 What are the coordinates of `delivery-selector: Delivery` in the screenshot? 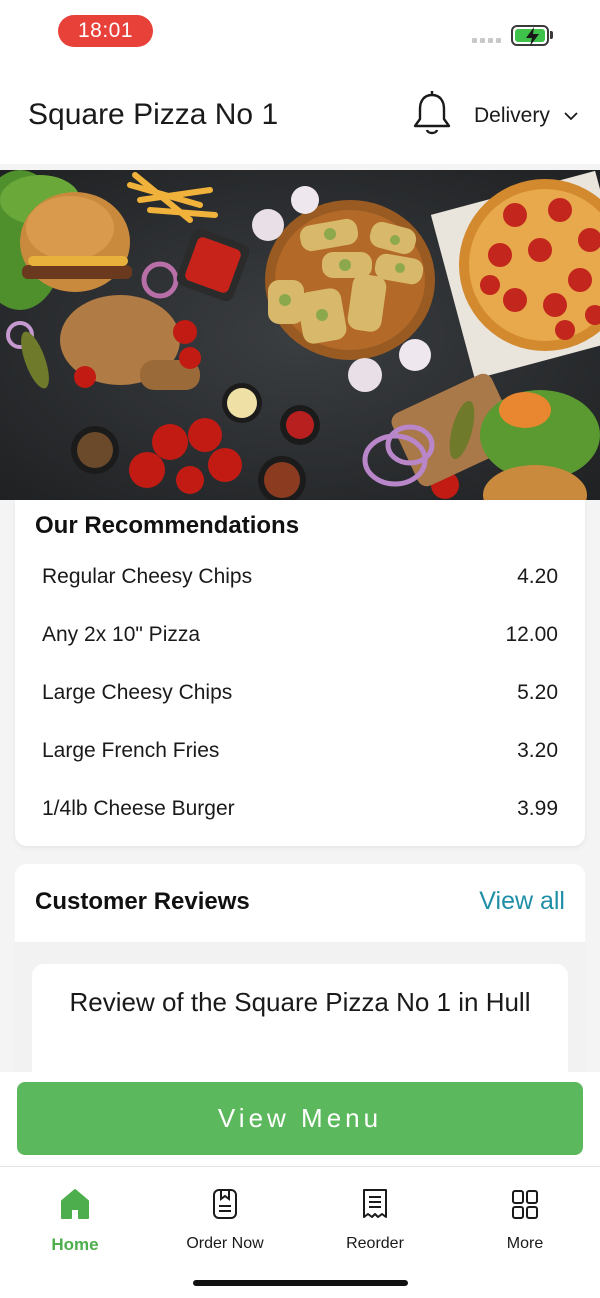 It's located at (526, 116).